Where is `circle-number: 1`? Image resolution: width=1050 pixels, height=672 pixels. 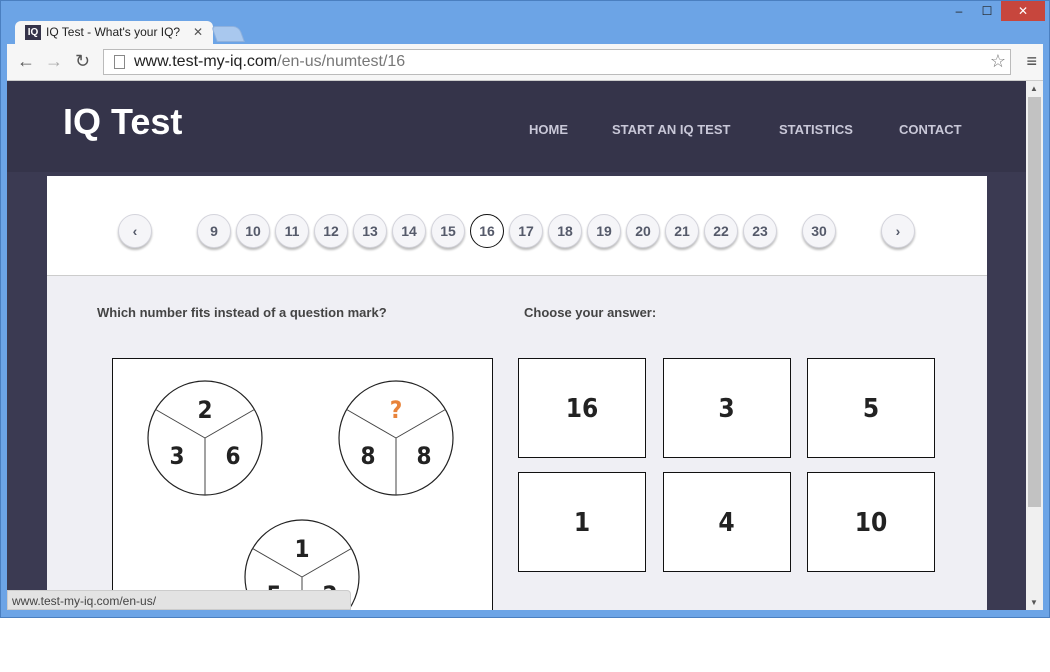
circle-number: 1 is located at coordinates (301, 549).